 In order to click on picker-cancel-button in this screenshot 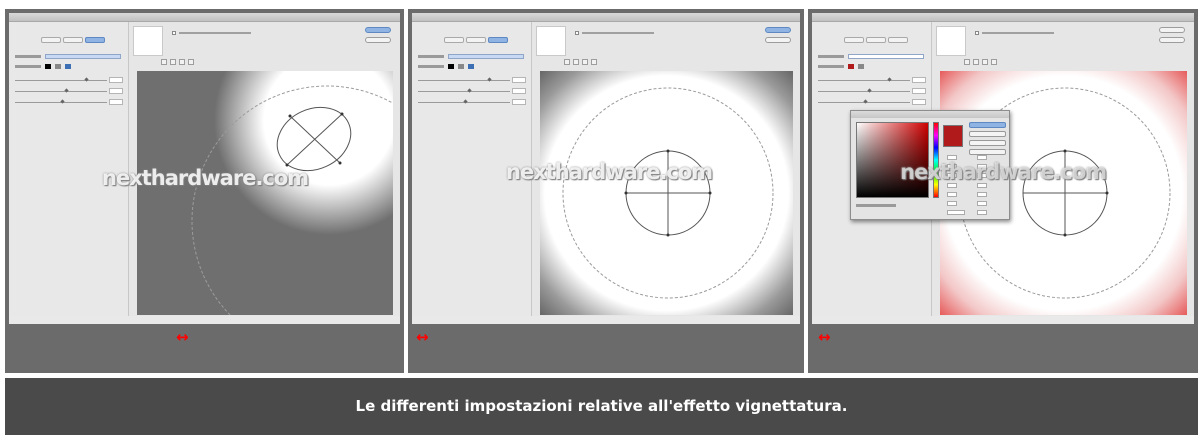, I will do `click(987, 134)`.